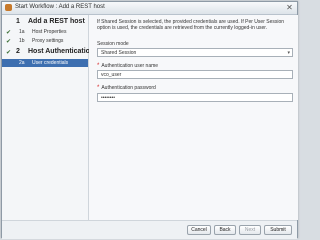 The image size is (320, 240). What do you see at coordinates (8, 7) in the screenshot?
I see `workflow-icon` at bounding box center [8, 7].